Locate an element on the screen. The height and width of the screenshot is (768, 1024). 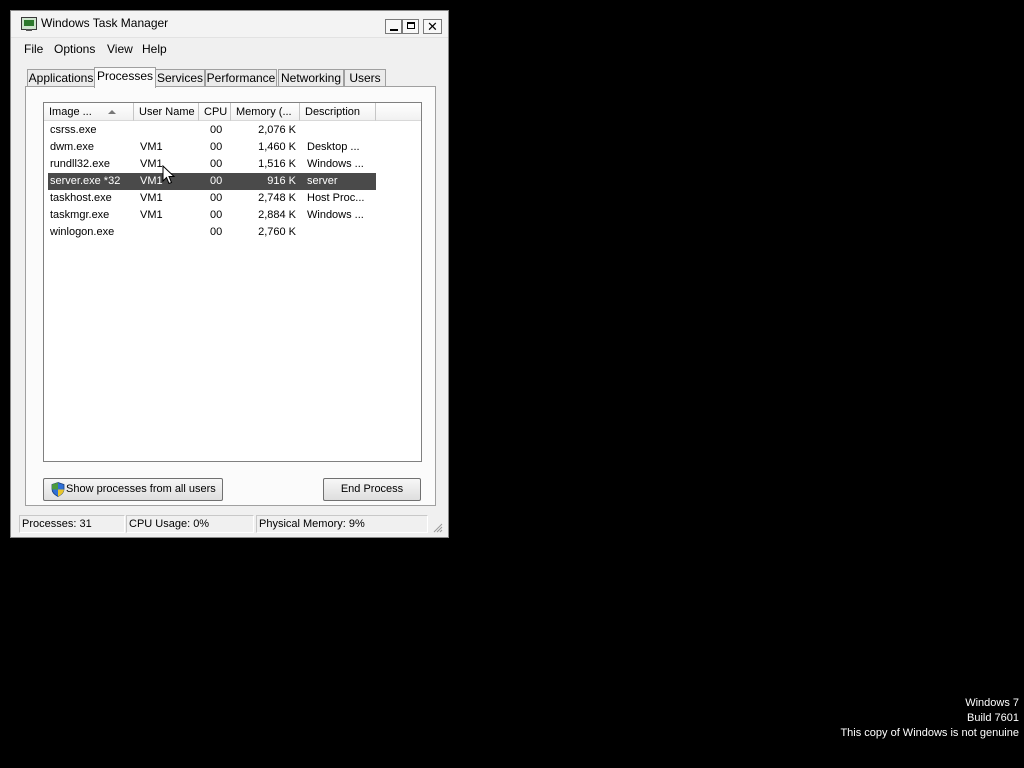
end-process-button: End Process is located at coordinates (372, 489).